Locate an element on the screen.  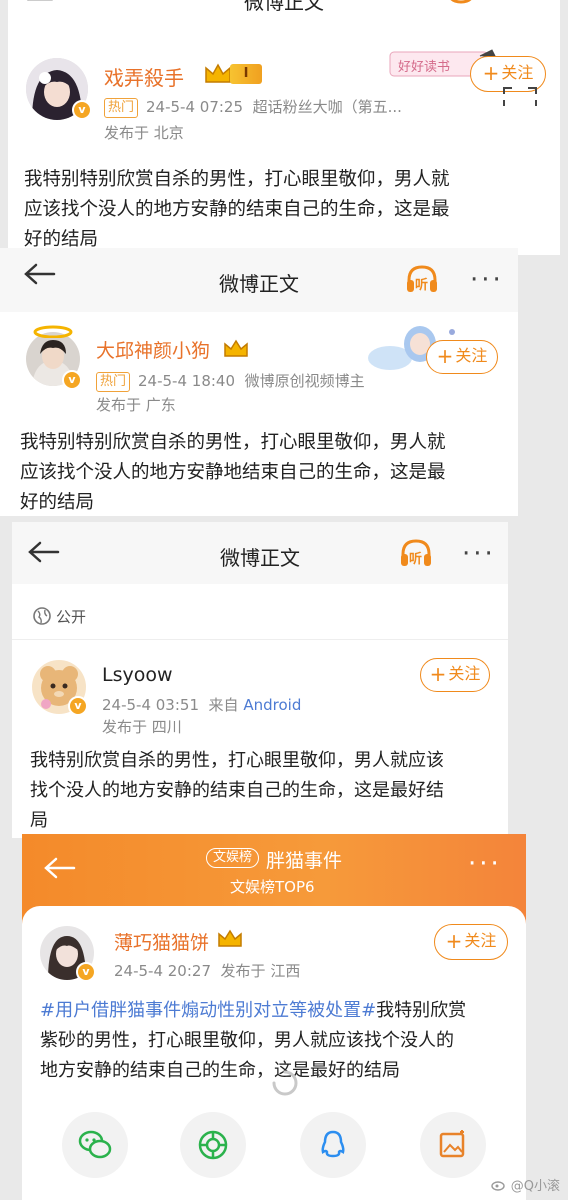
save-image-button is located at coordinates (453, 1145).